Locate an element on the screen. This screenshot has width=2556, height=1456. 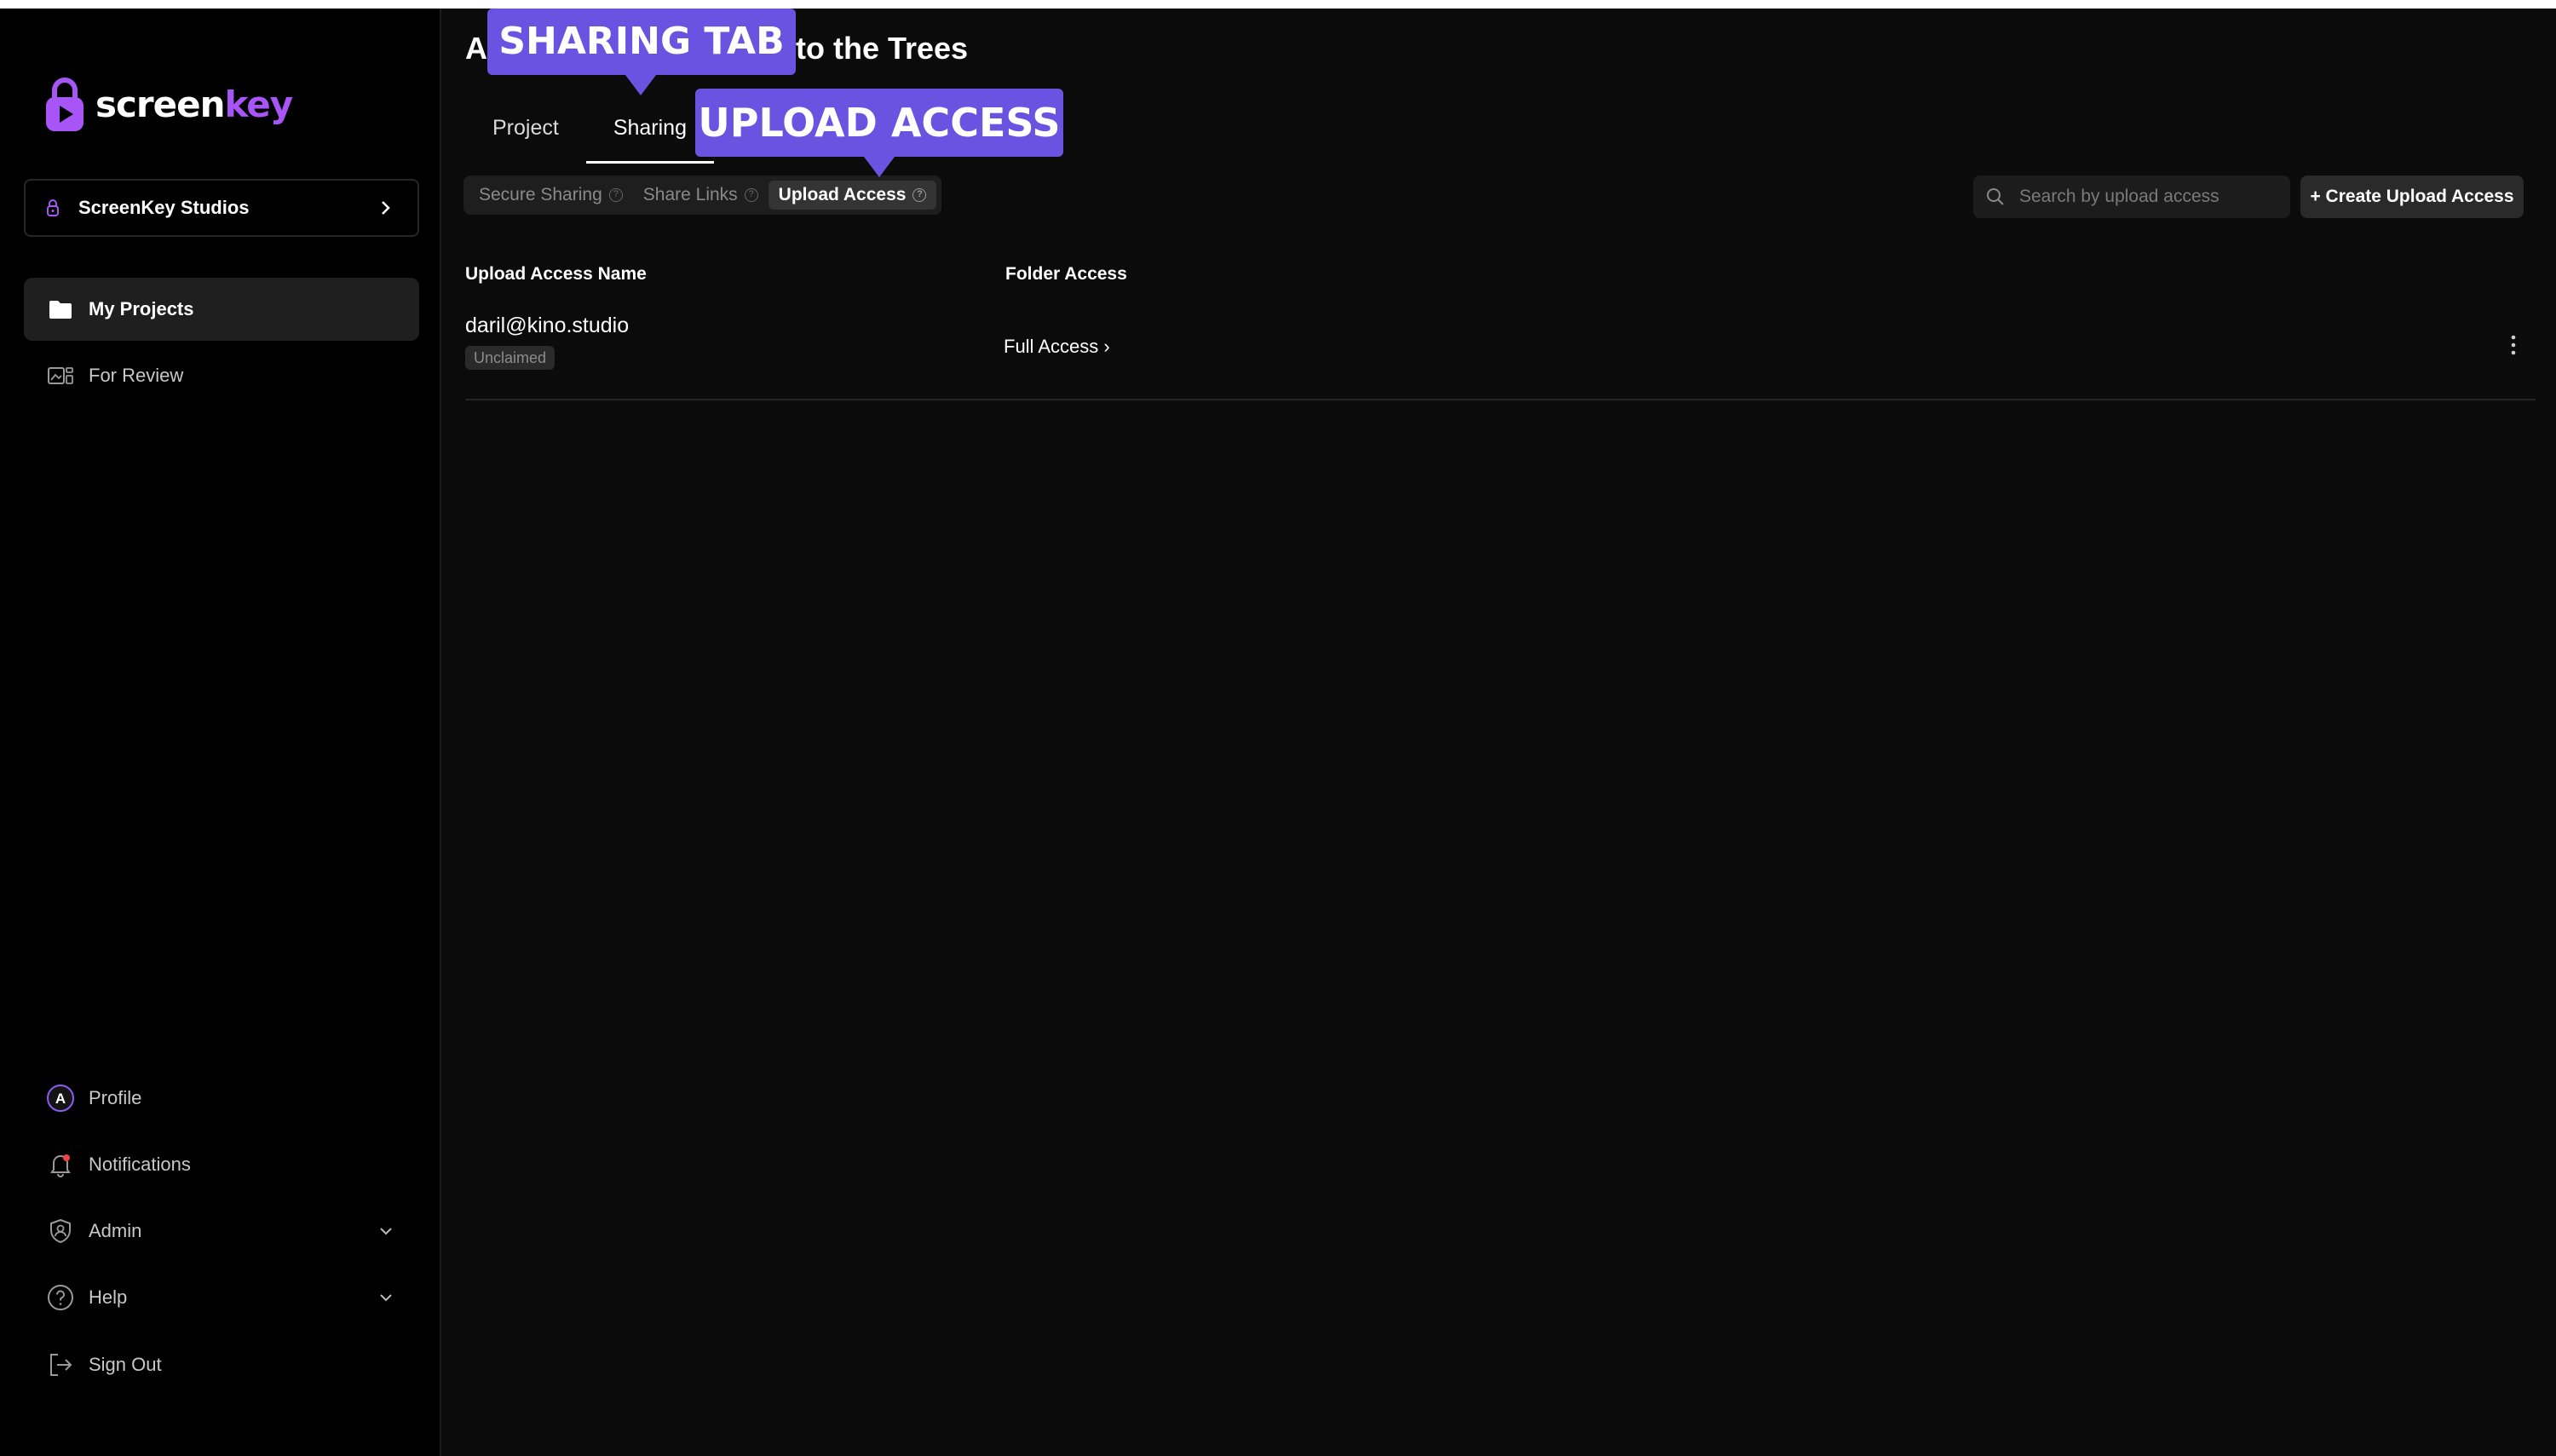
chevron-right-icon is located at coordinates (386, 208).